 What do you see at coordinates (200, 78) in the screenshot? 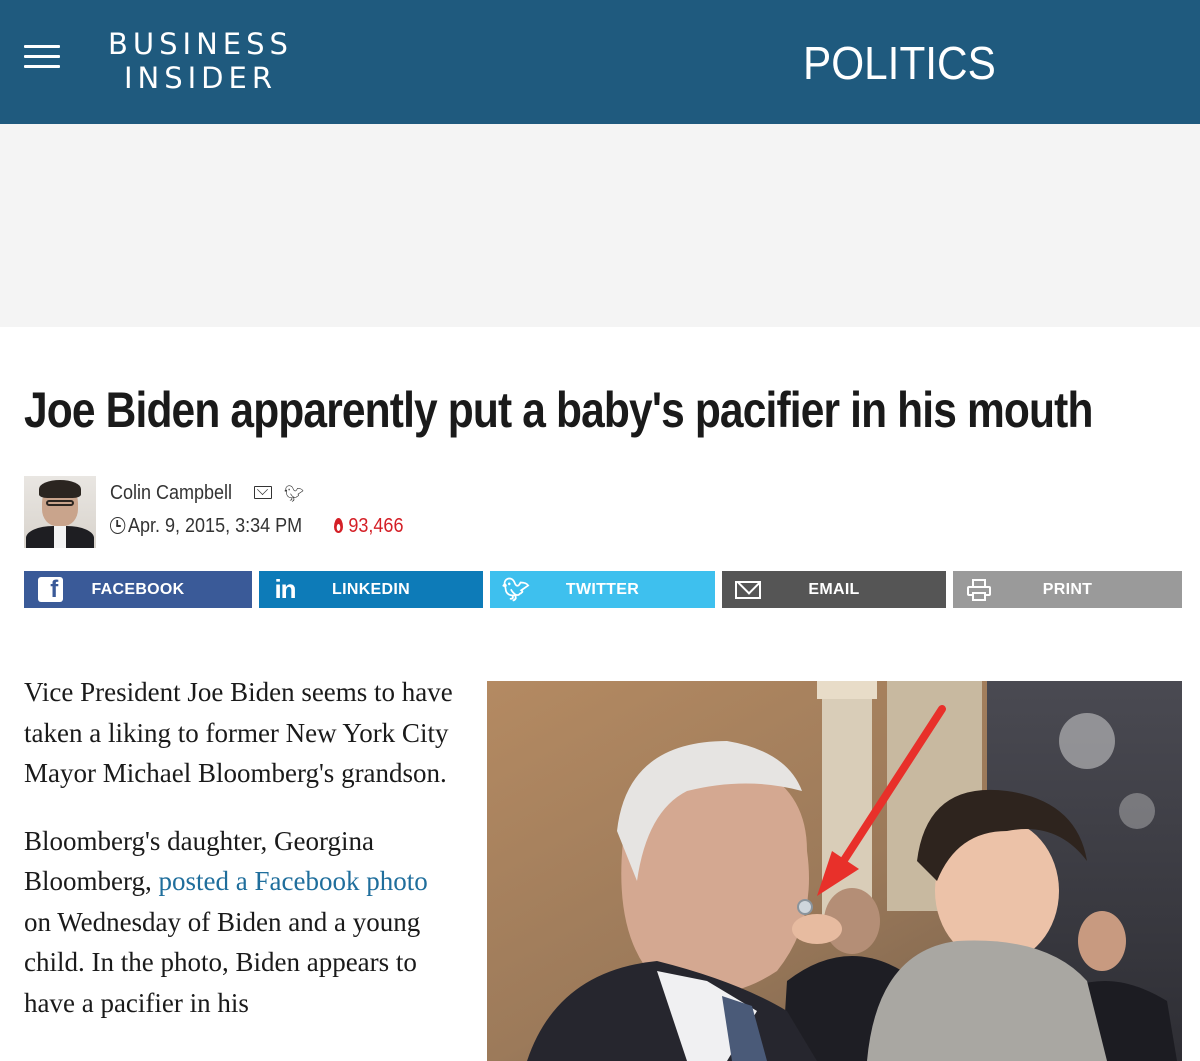
I see `logo-line-2: INSIDER` at bounding box center [200, 78].